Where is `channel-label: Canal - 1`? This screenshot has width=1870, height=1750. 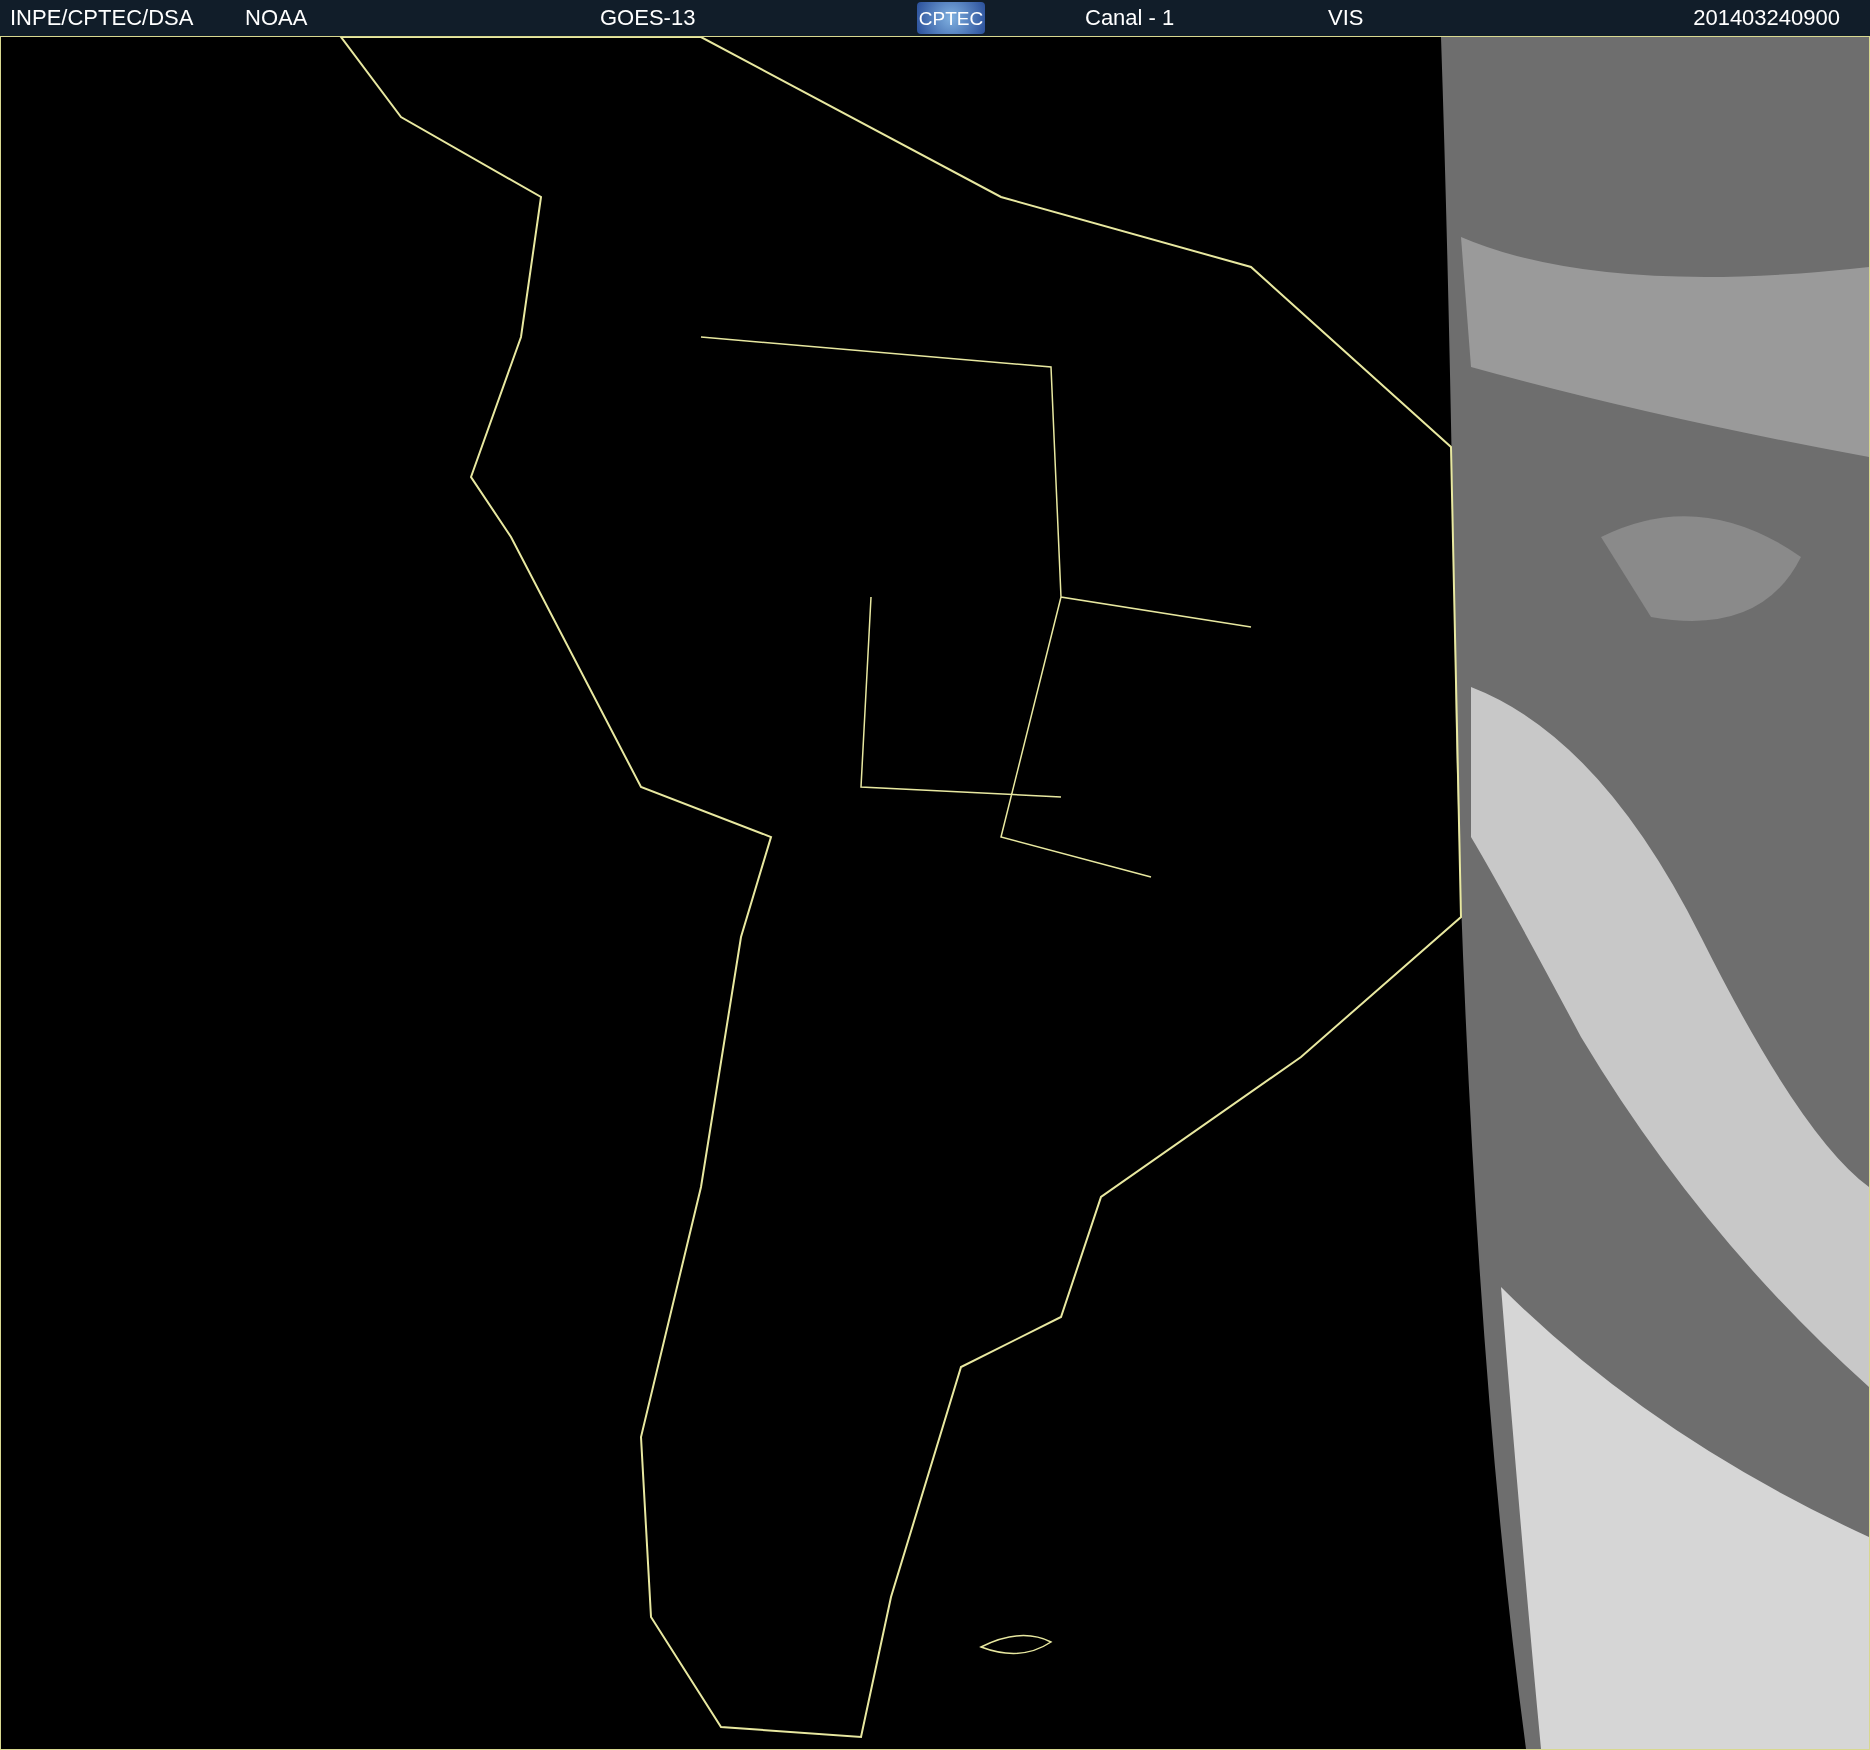
channel-label: Canal - 1 is located at coordinates (1130, 18).